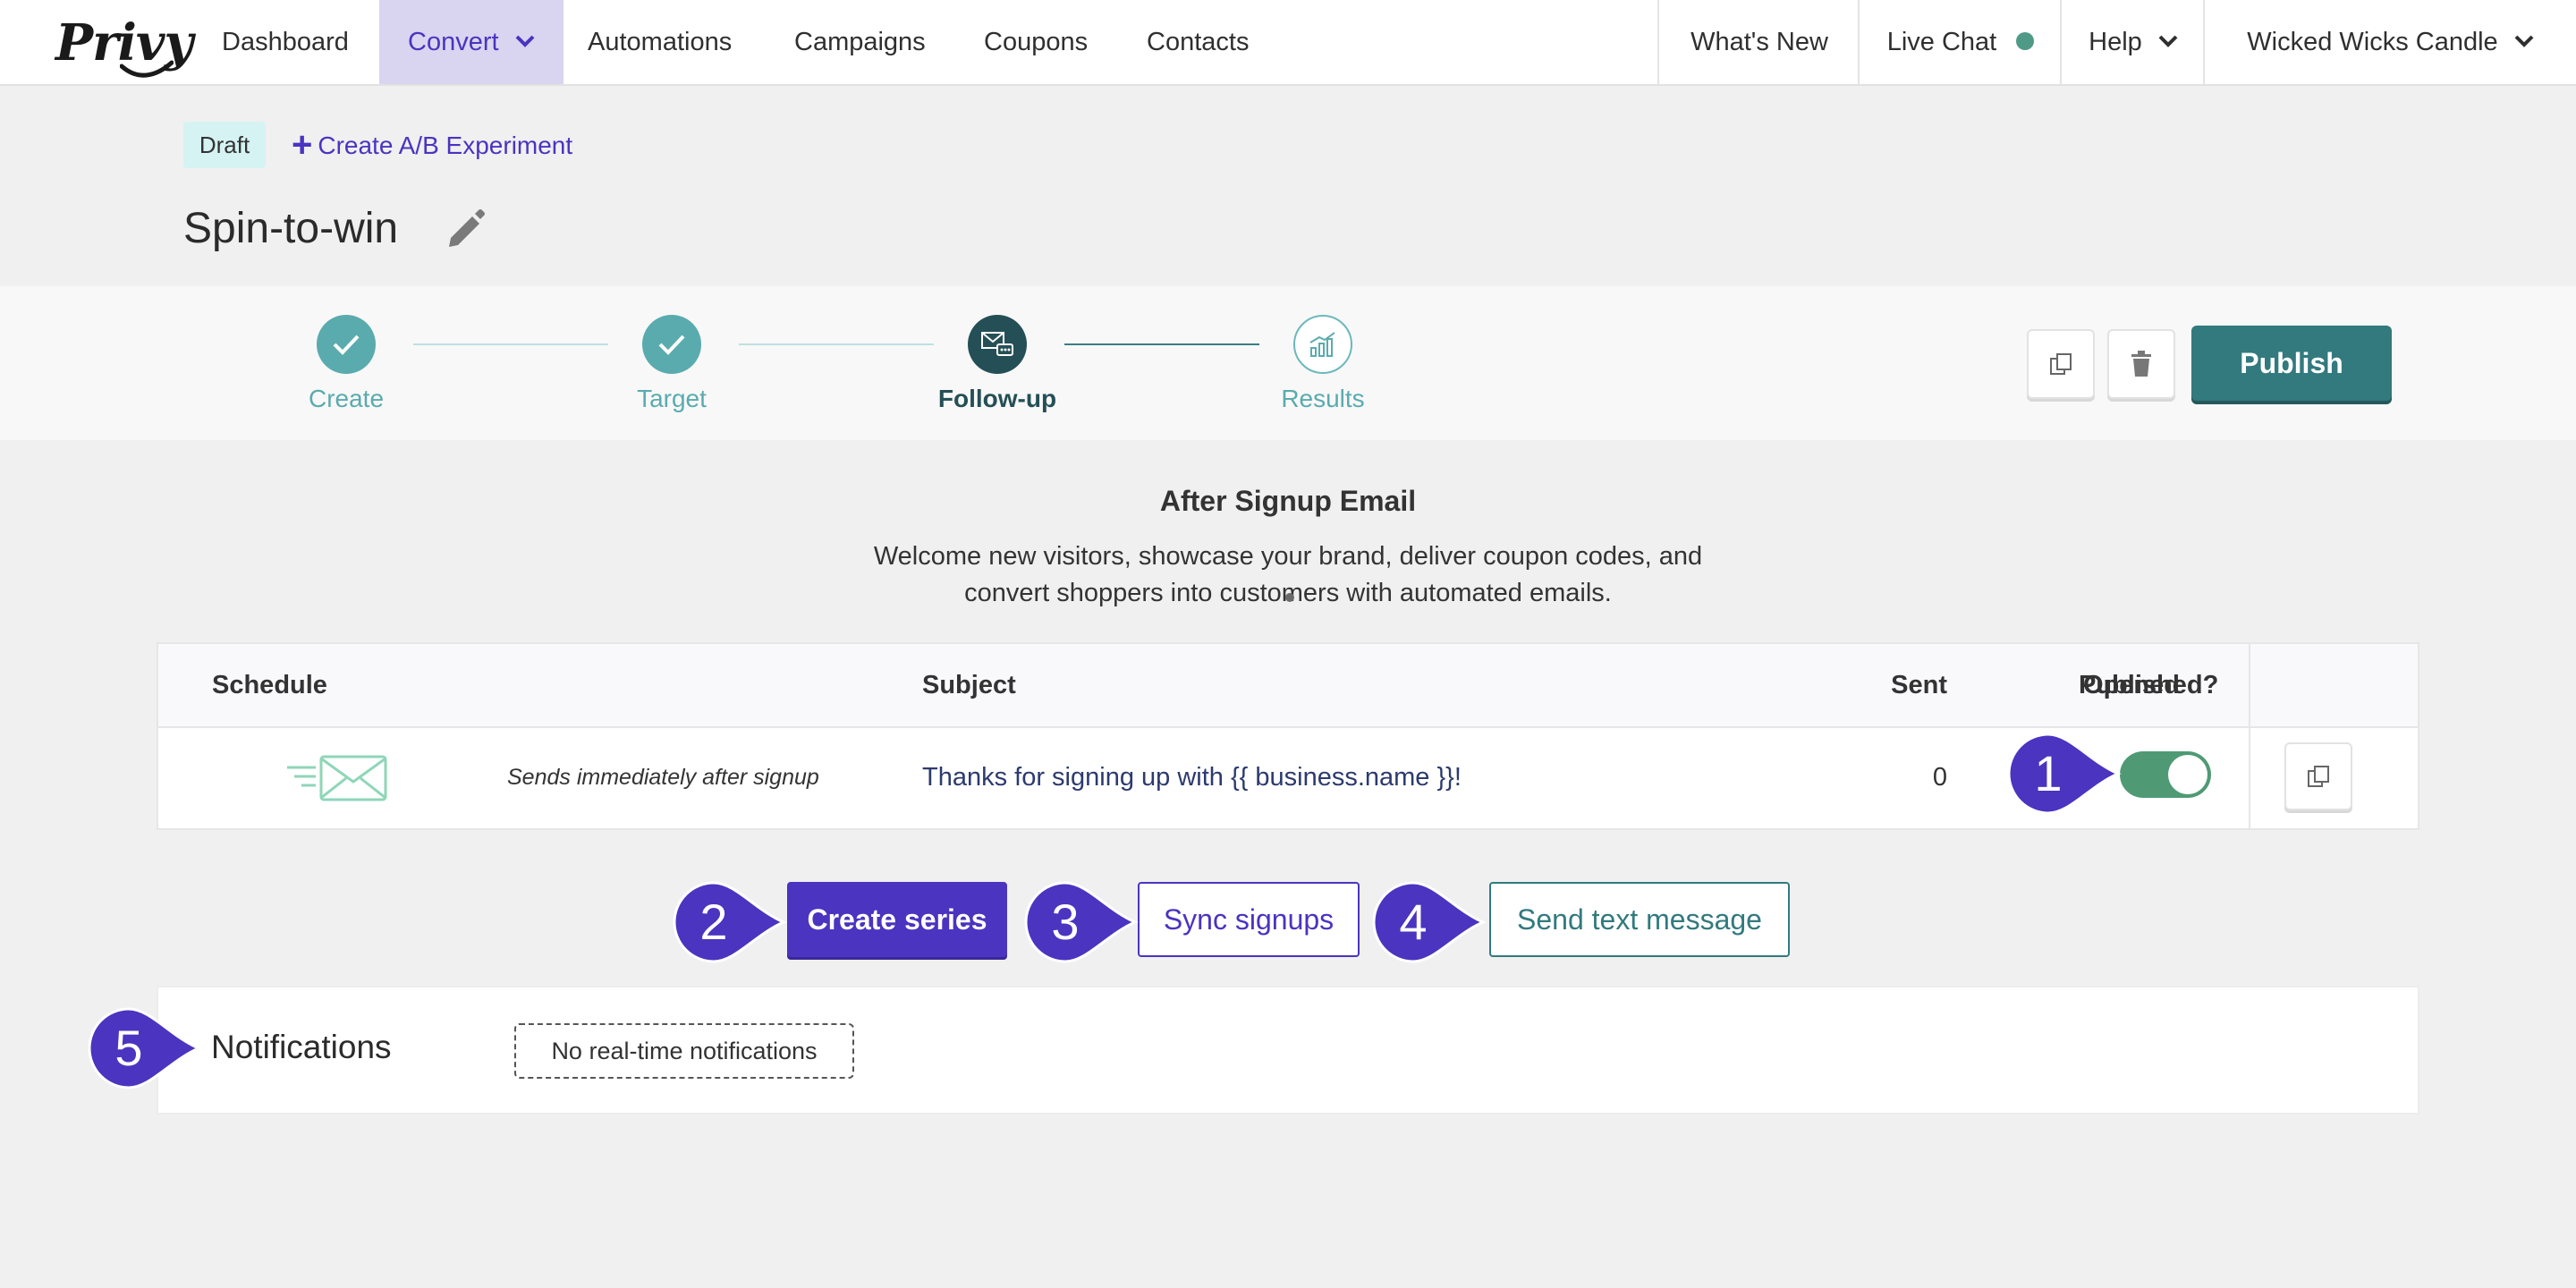 The image size is (2576, 1288). I want to click on step-target-circle, so click(671, 344).